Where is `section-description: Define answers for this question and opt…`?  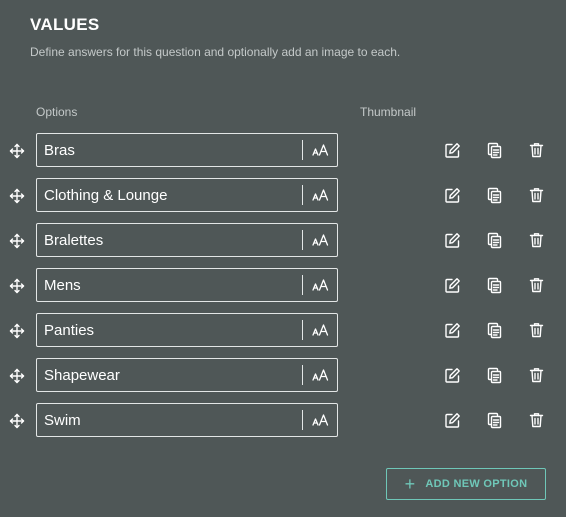 section-description: Define answers for this question and opt… is located at coordinates (215, 52).